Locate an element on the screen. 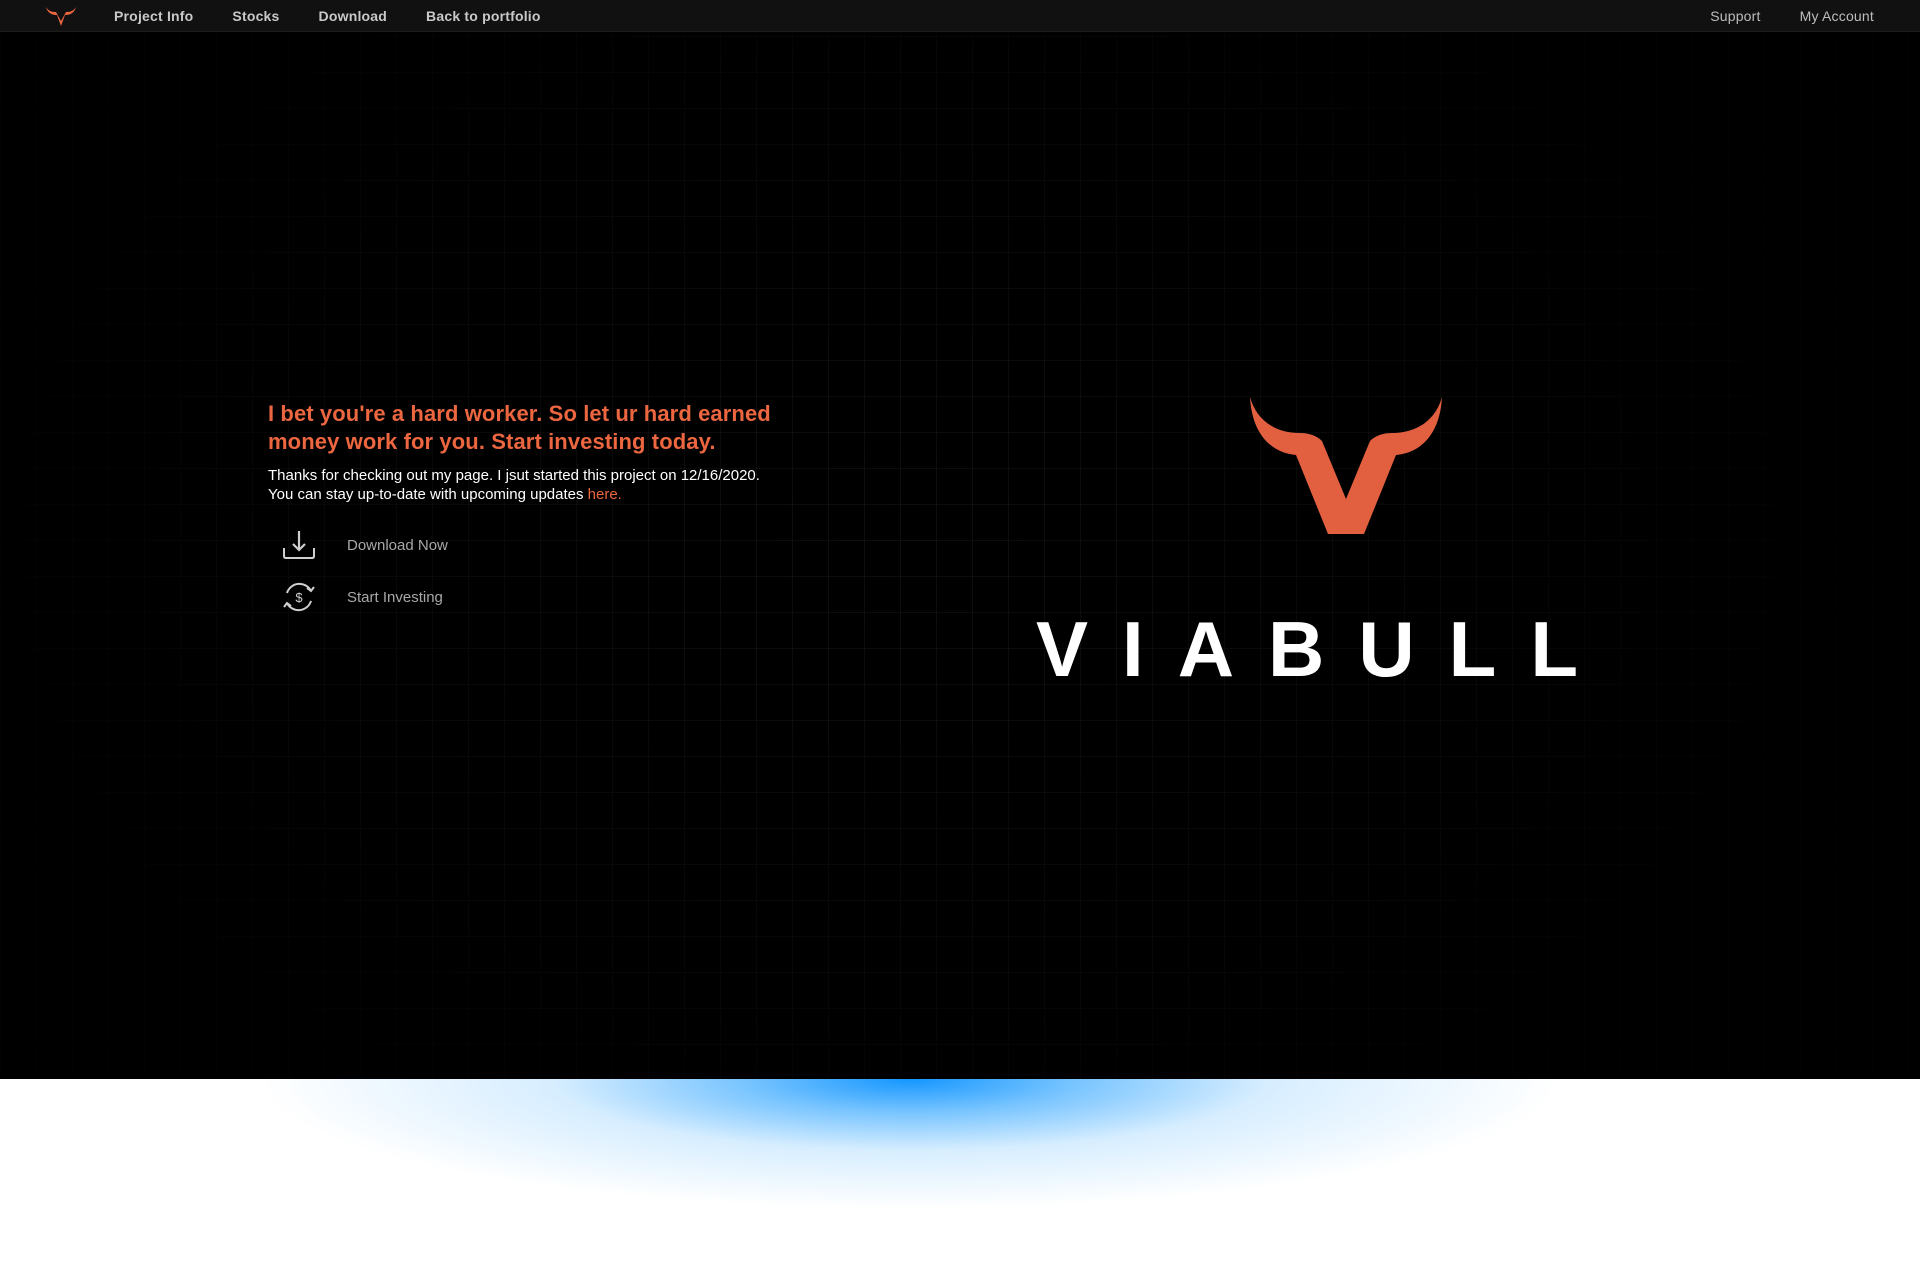 The image size is (1920, 1276). download-now-button: Download Now is located at coordinates (528, 545).